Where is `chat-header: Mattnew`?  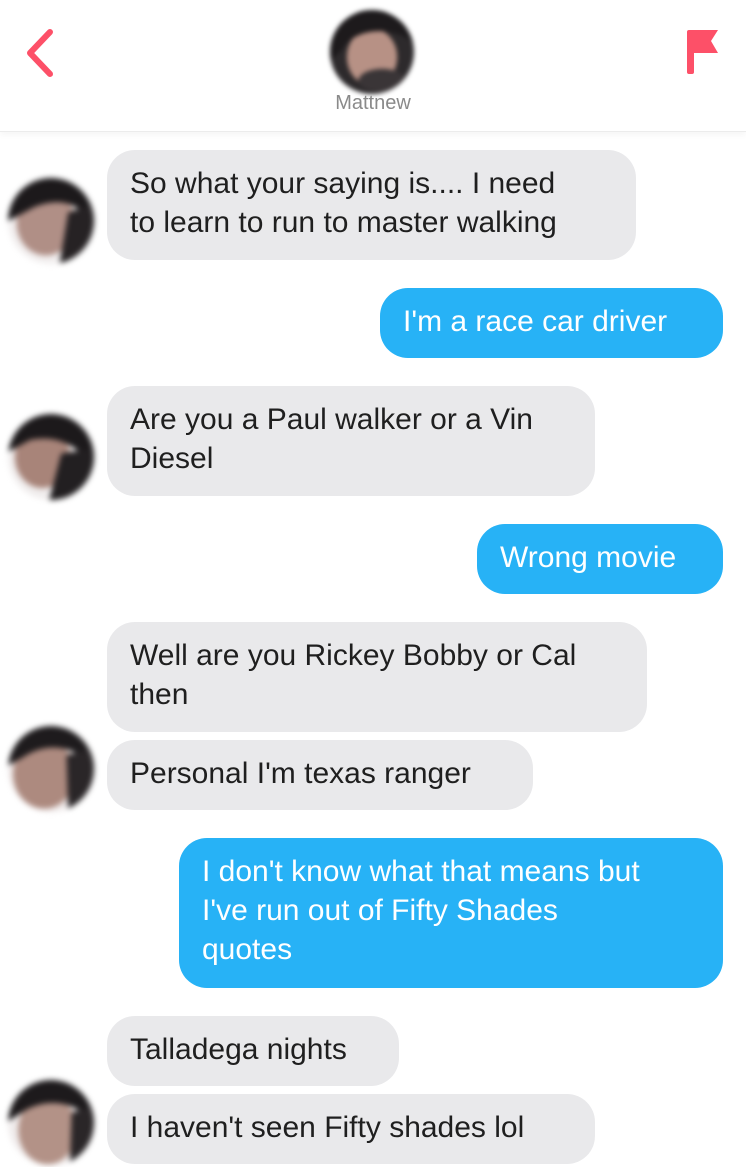
chat-header: Mattnew is located at coordinates (373, 66).